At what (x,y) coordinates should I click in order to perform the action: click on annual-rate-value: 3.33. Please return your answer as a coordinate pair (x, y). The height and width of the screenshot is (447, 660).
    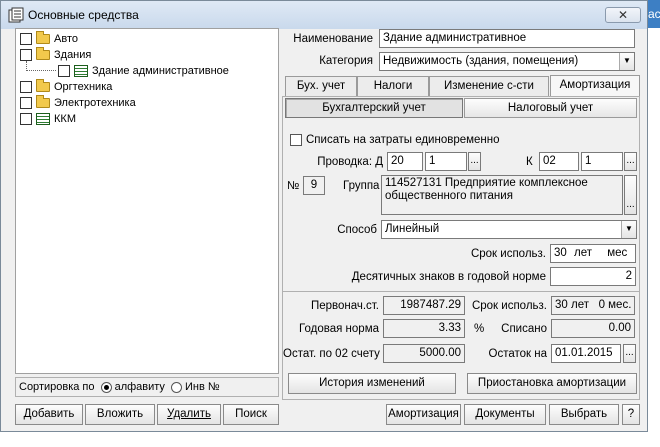
    Looking at the image, I should click on (424, 328).